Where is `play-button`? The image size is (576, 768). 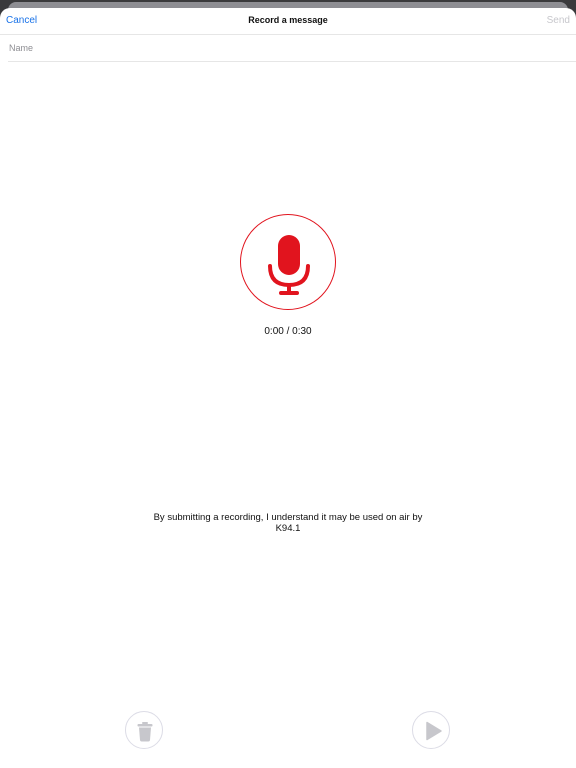
play-button is located at coordinates (431, 730).